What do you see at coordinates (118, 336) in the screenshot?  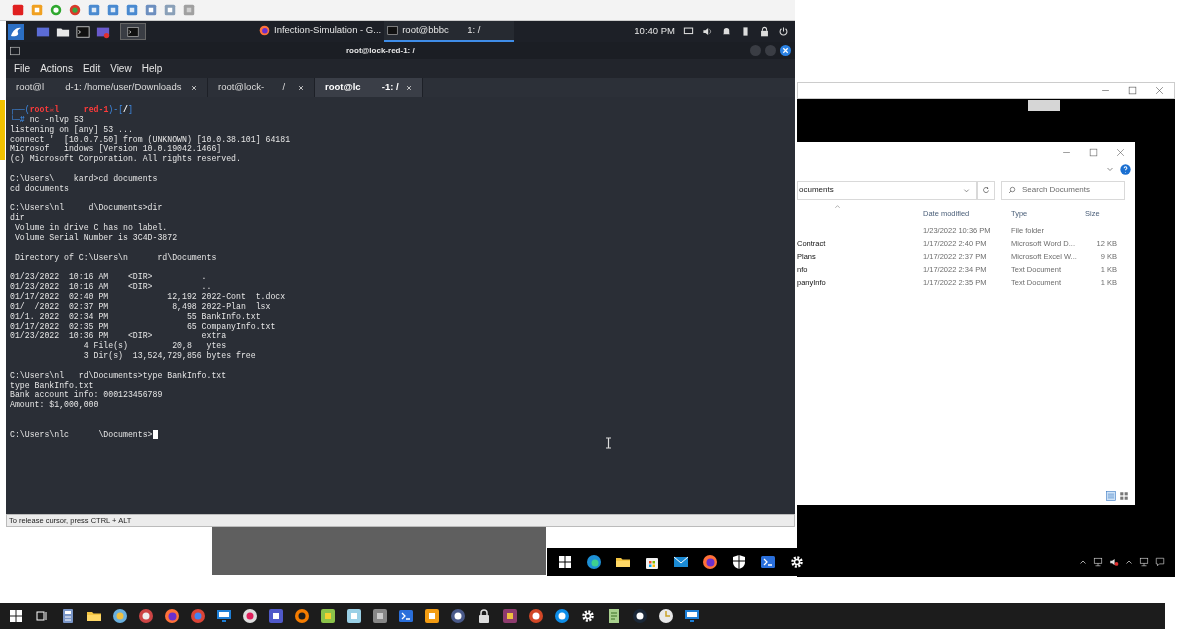 I see `output-line: 01/23/2022 10:36 PM <DIR> extra` at bounding box center [118, 336].